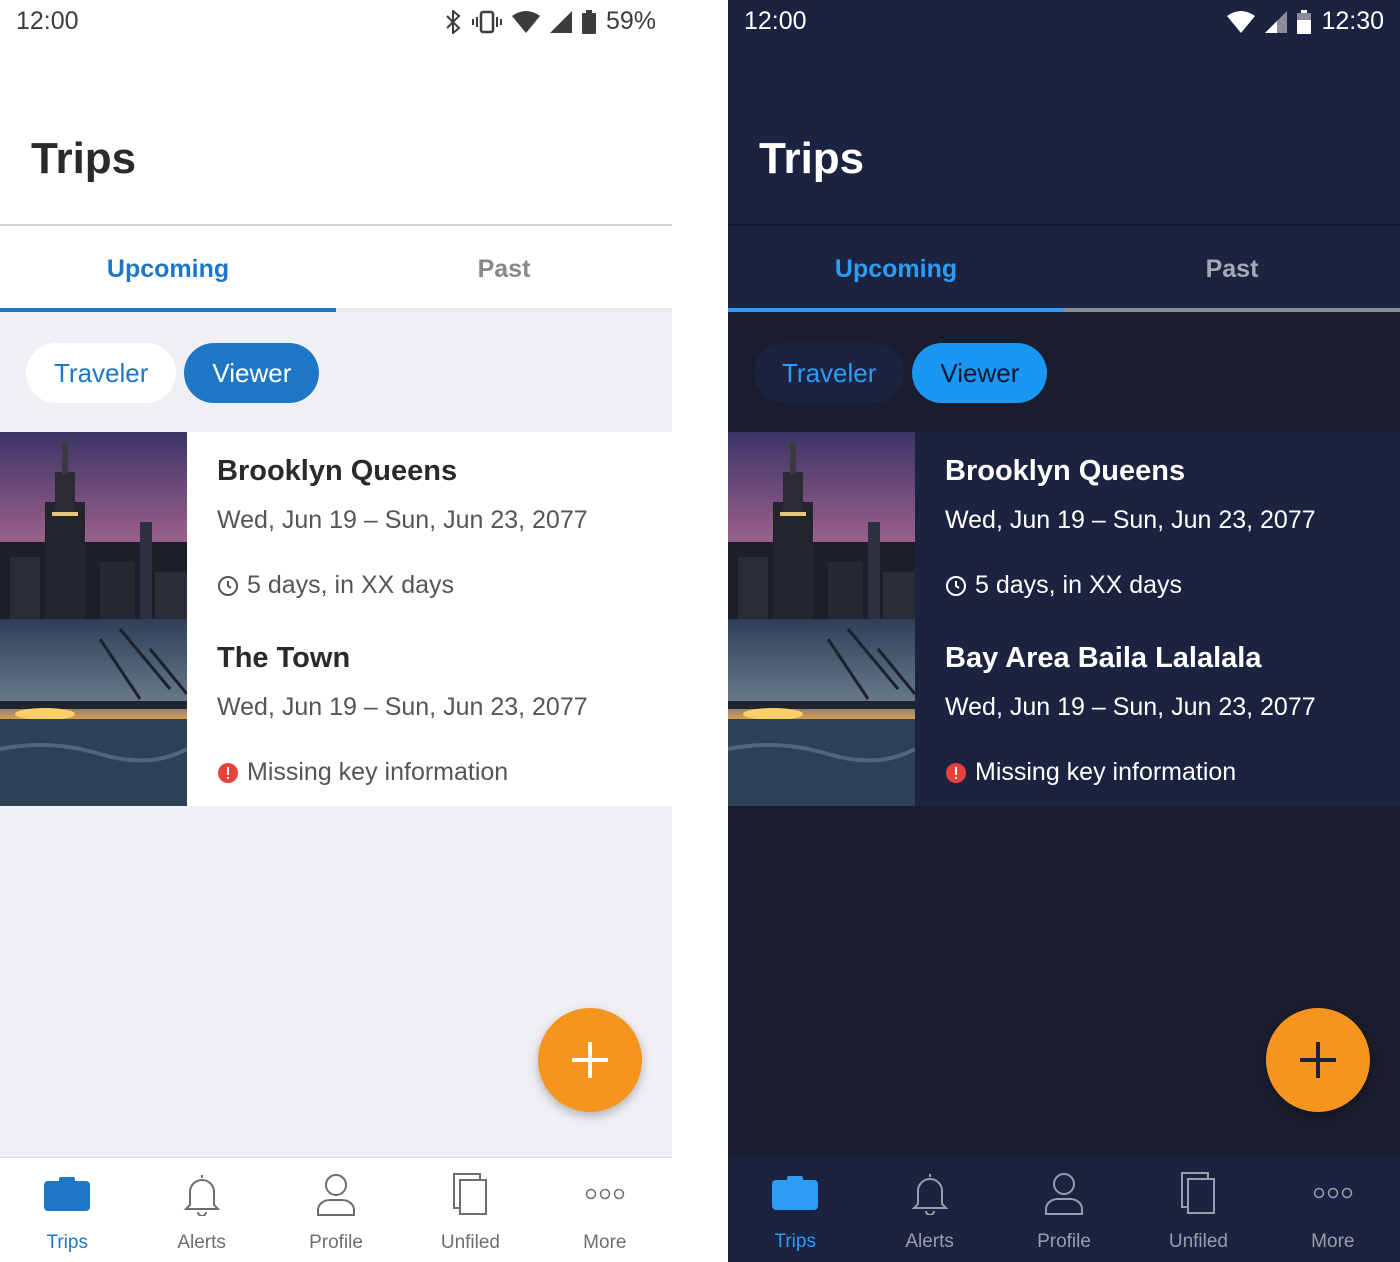 The height and width of the screenshot is (1262, 1400). What do you see at coordinates (453, 21) in the screenshot?
I see `bluetooth-icon` at bounding box center [453, 21].